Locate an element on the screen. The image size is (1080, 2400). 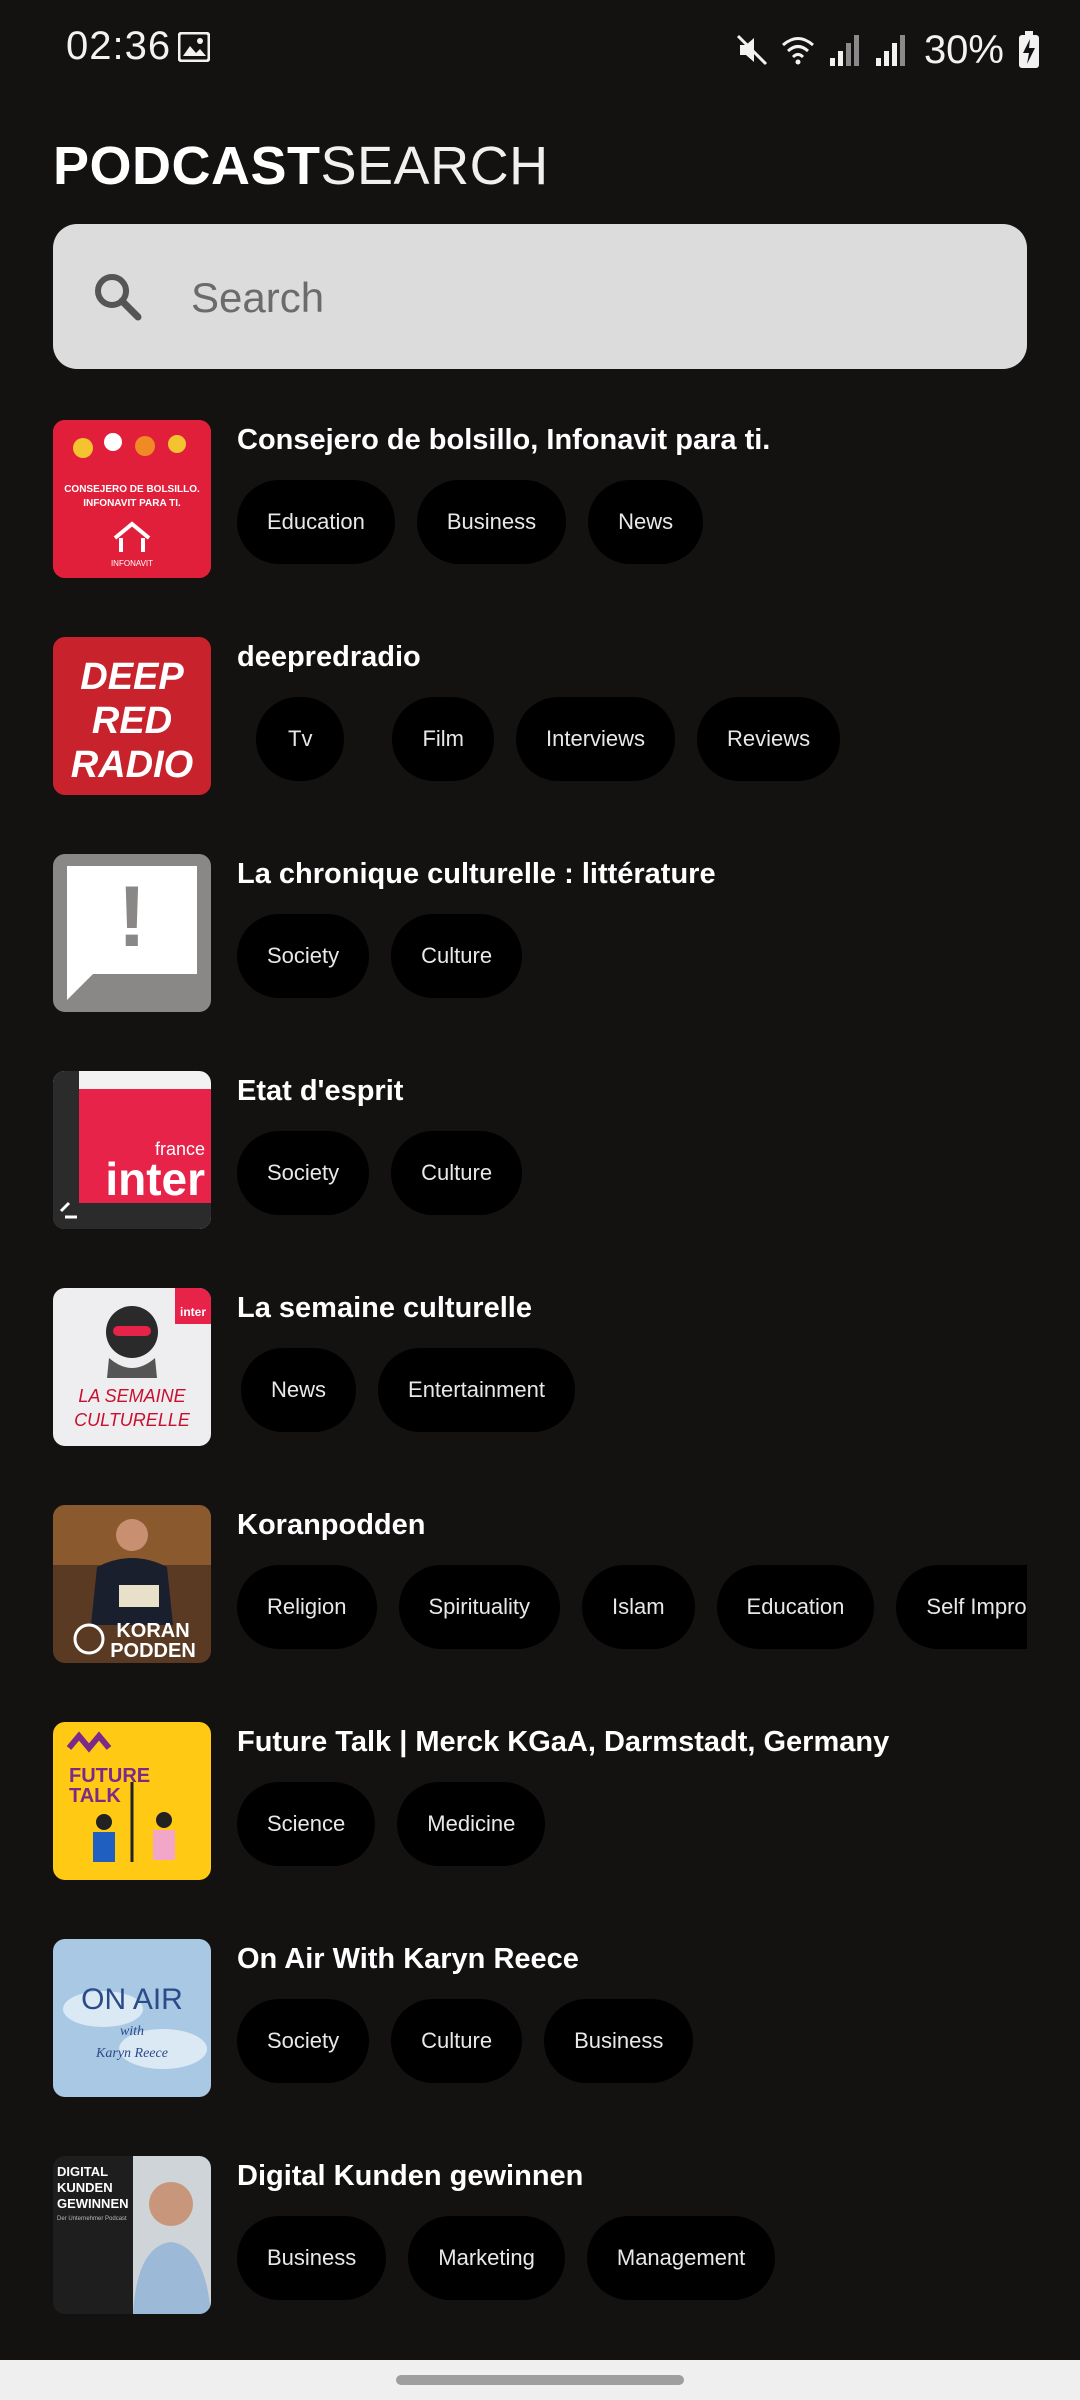
tag-chip: Medicine is located at coordinates (471, 1824).